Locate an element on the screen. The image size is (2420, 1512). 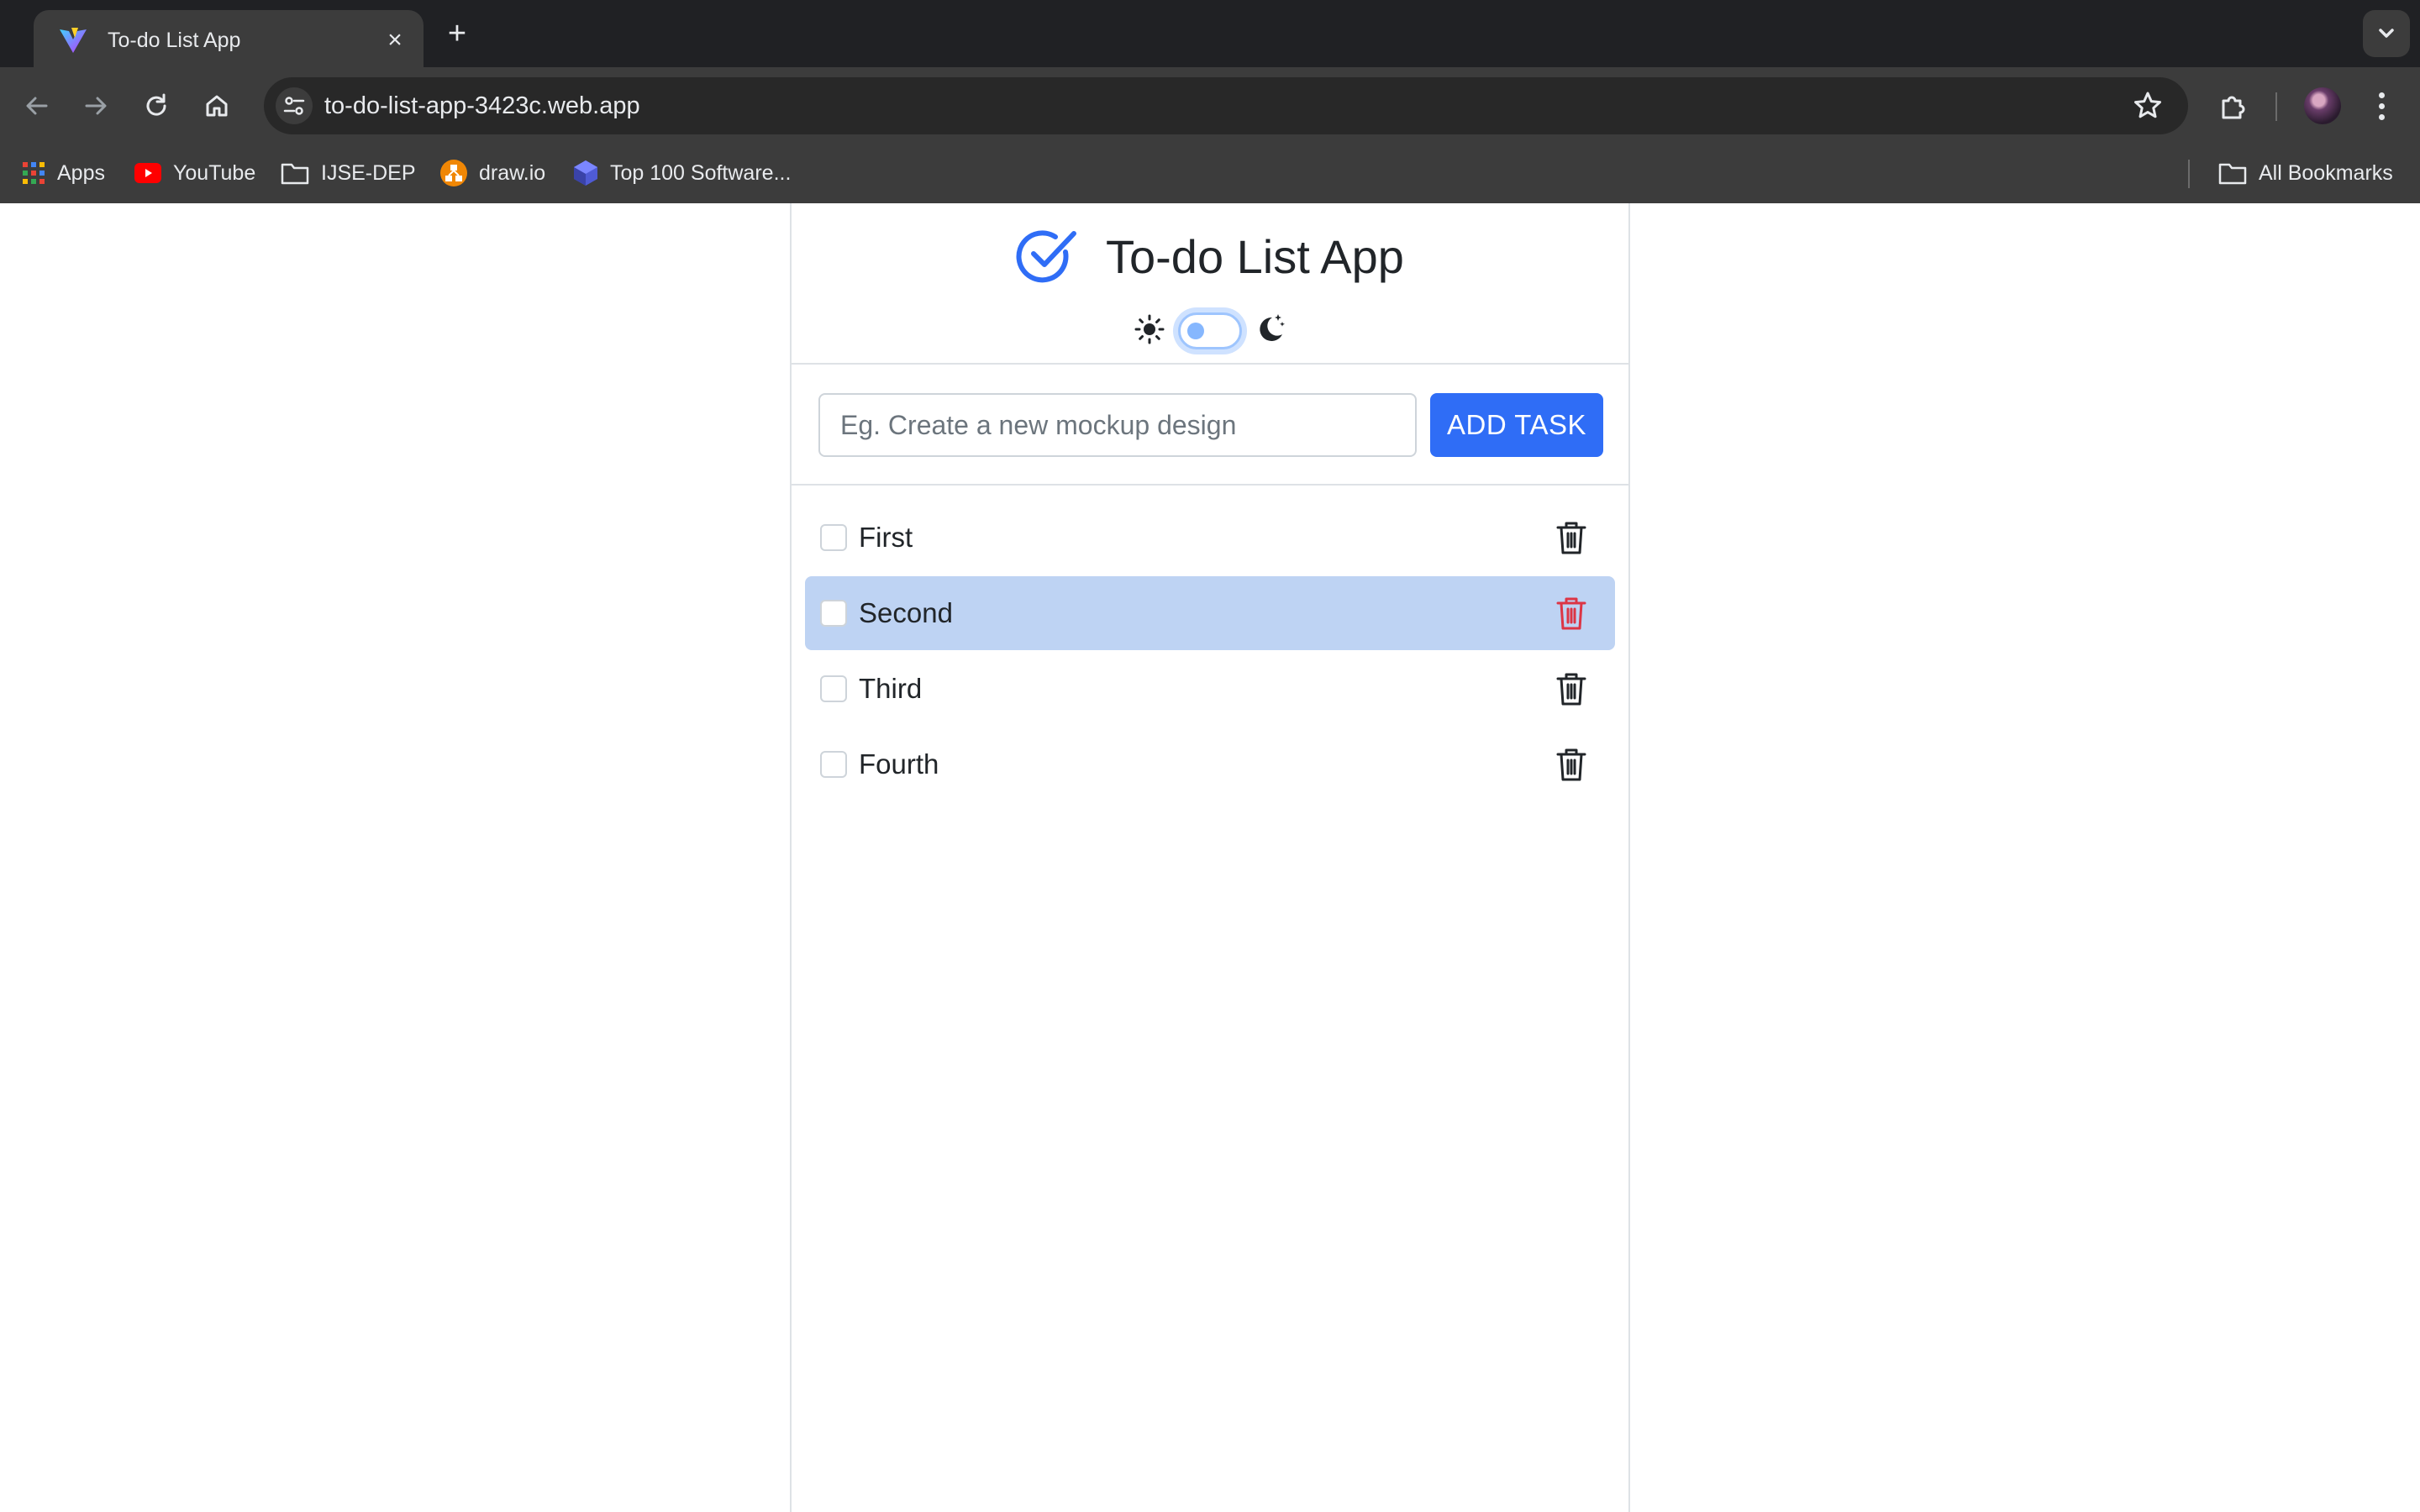
browser-menu-icon is located at coordinates (2382, 105).